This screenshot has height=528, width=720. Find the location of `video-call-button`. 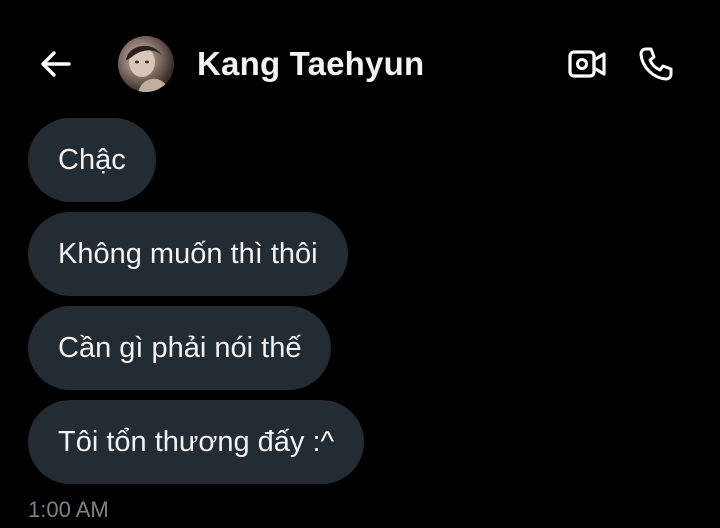

video-call-button is located at coordinates (587, 64).